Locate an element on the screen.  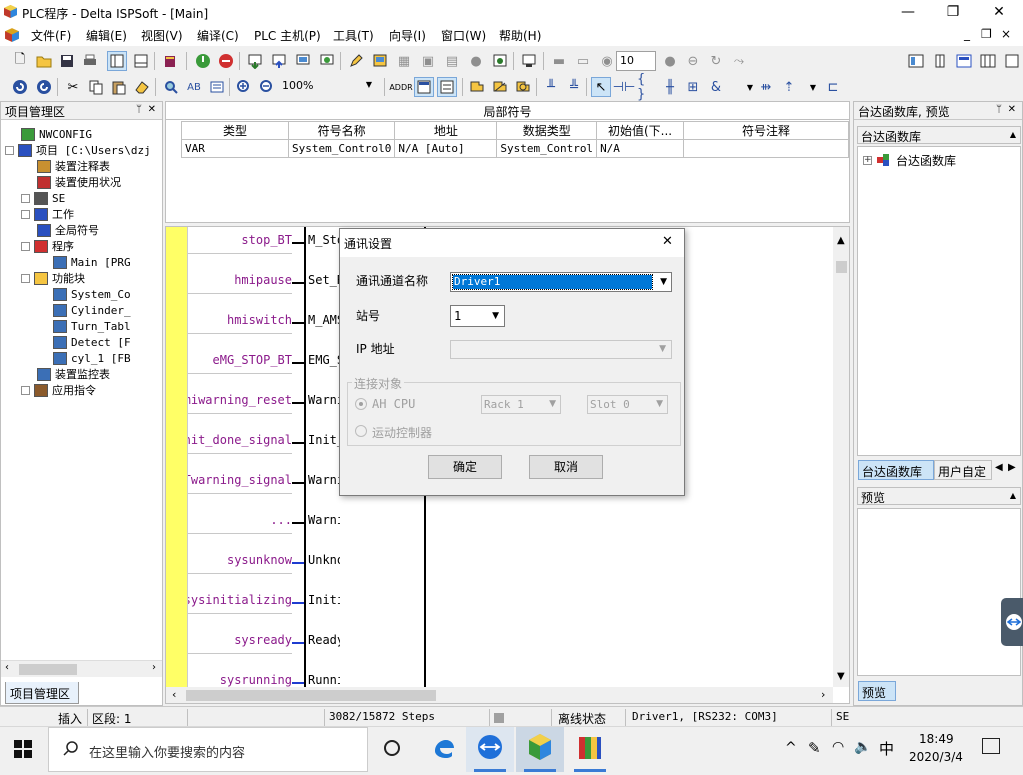
expand-icon is located at coordinates (25, 390).